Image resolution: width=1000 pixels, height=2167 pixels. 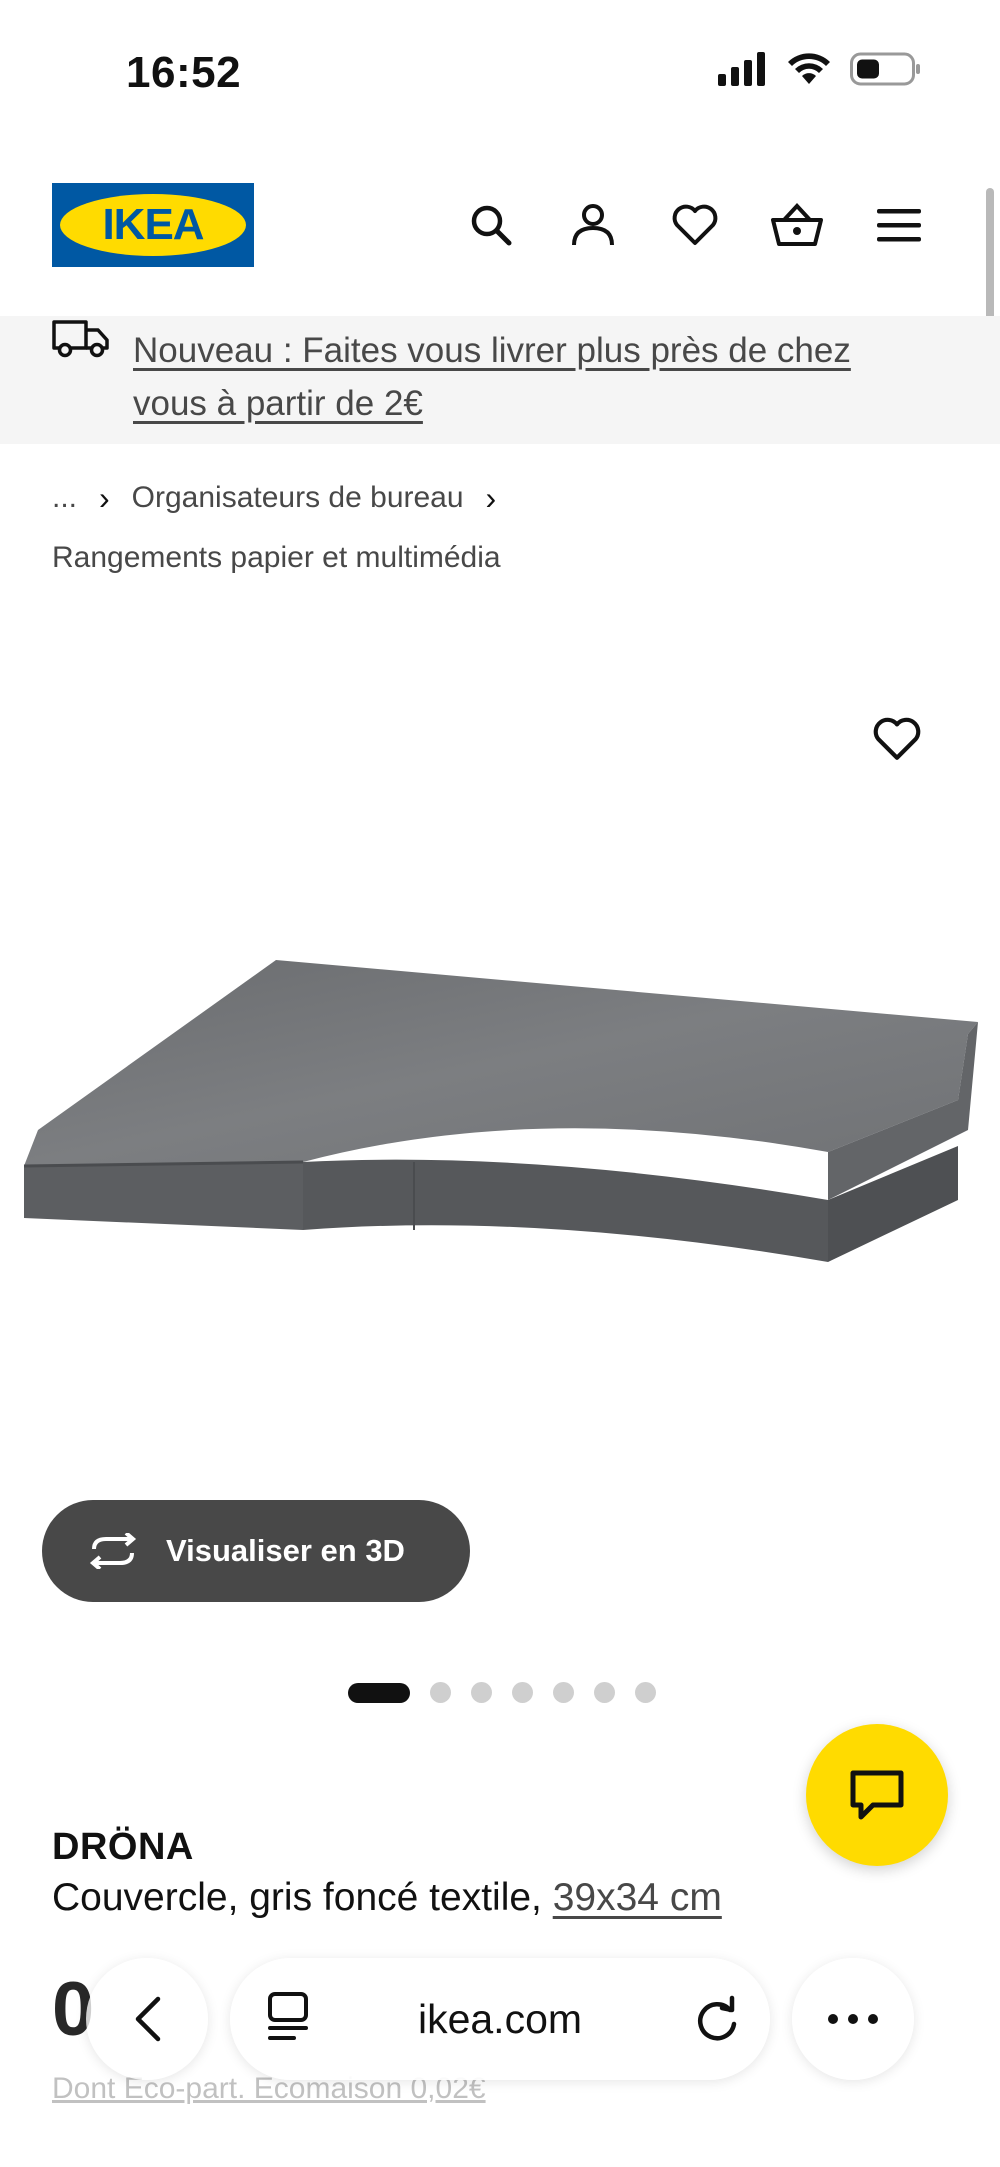 I want to click on breadcrumb-row: ... › Organisateurs de bureau ›, so click(x=502, y=498).